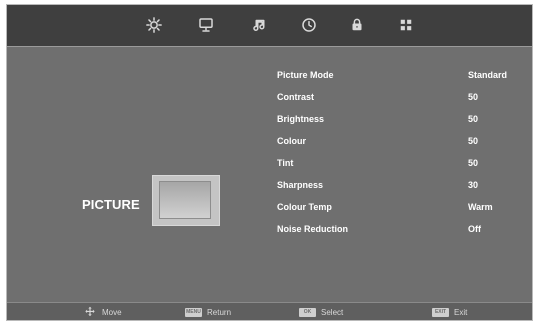 This screenshot has width=539, height=321. I want to click on lock-icon, so click(357, 25).